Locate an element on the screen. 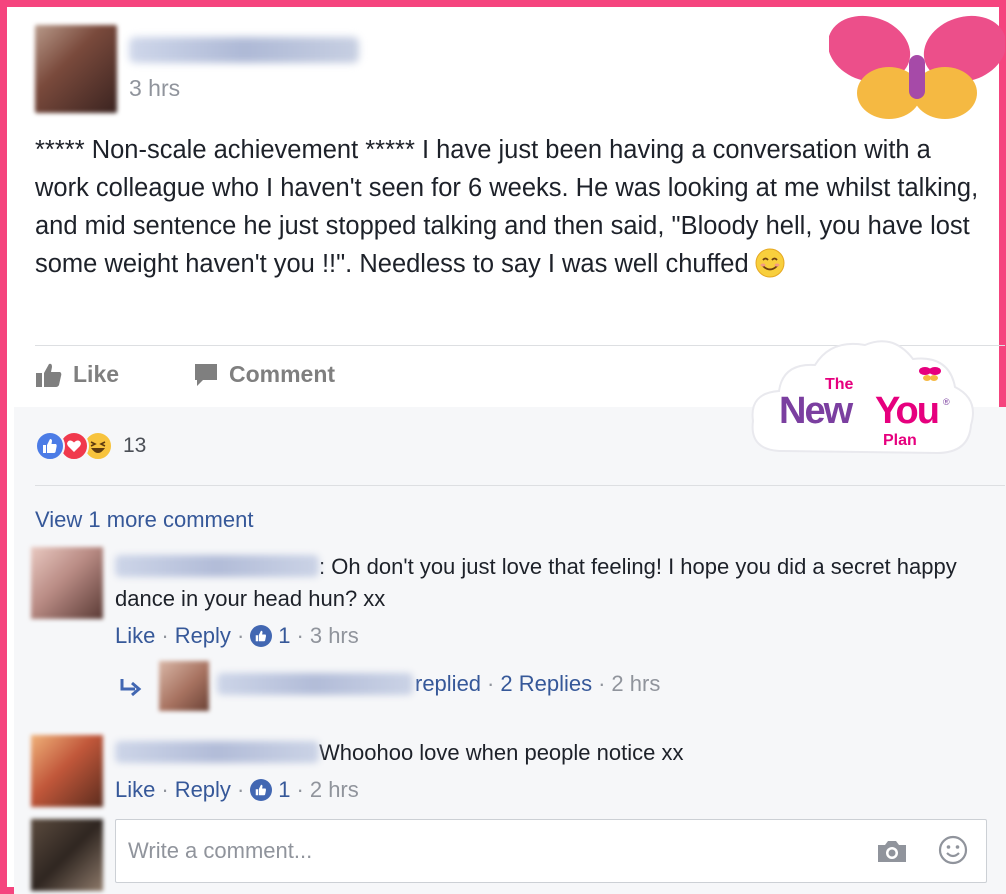  replies-summary-link: replied · 2 Replies · 2 hrs is located at coordinates (438, 684).